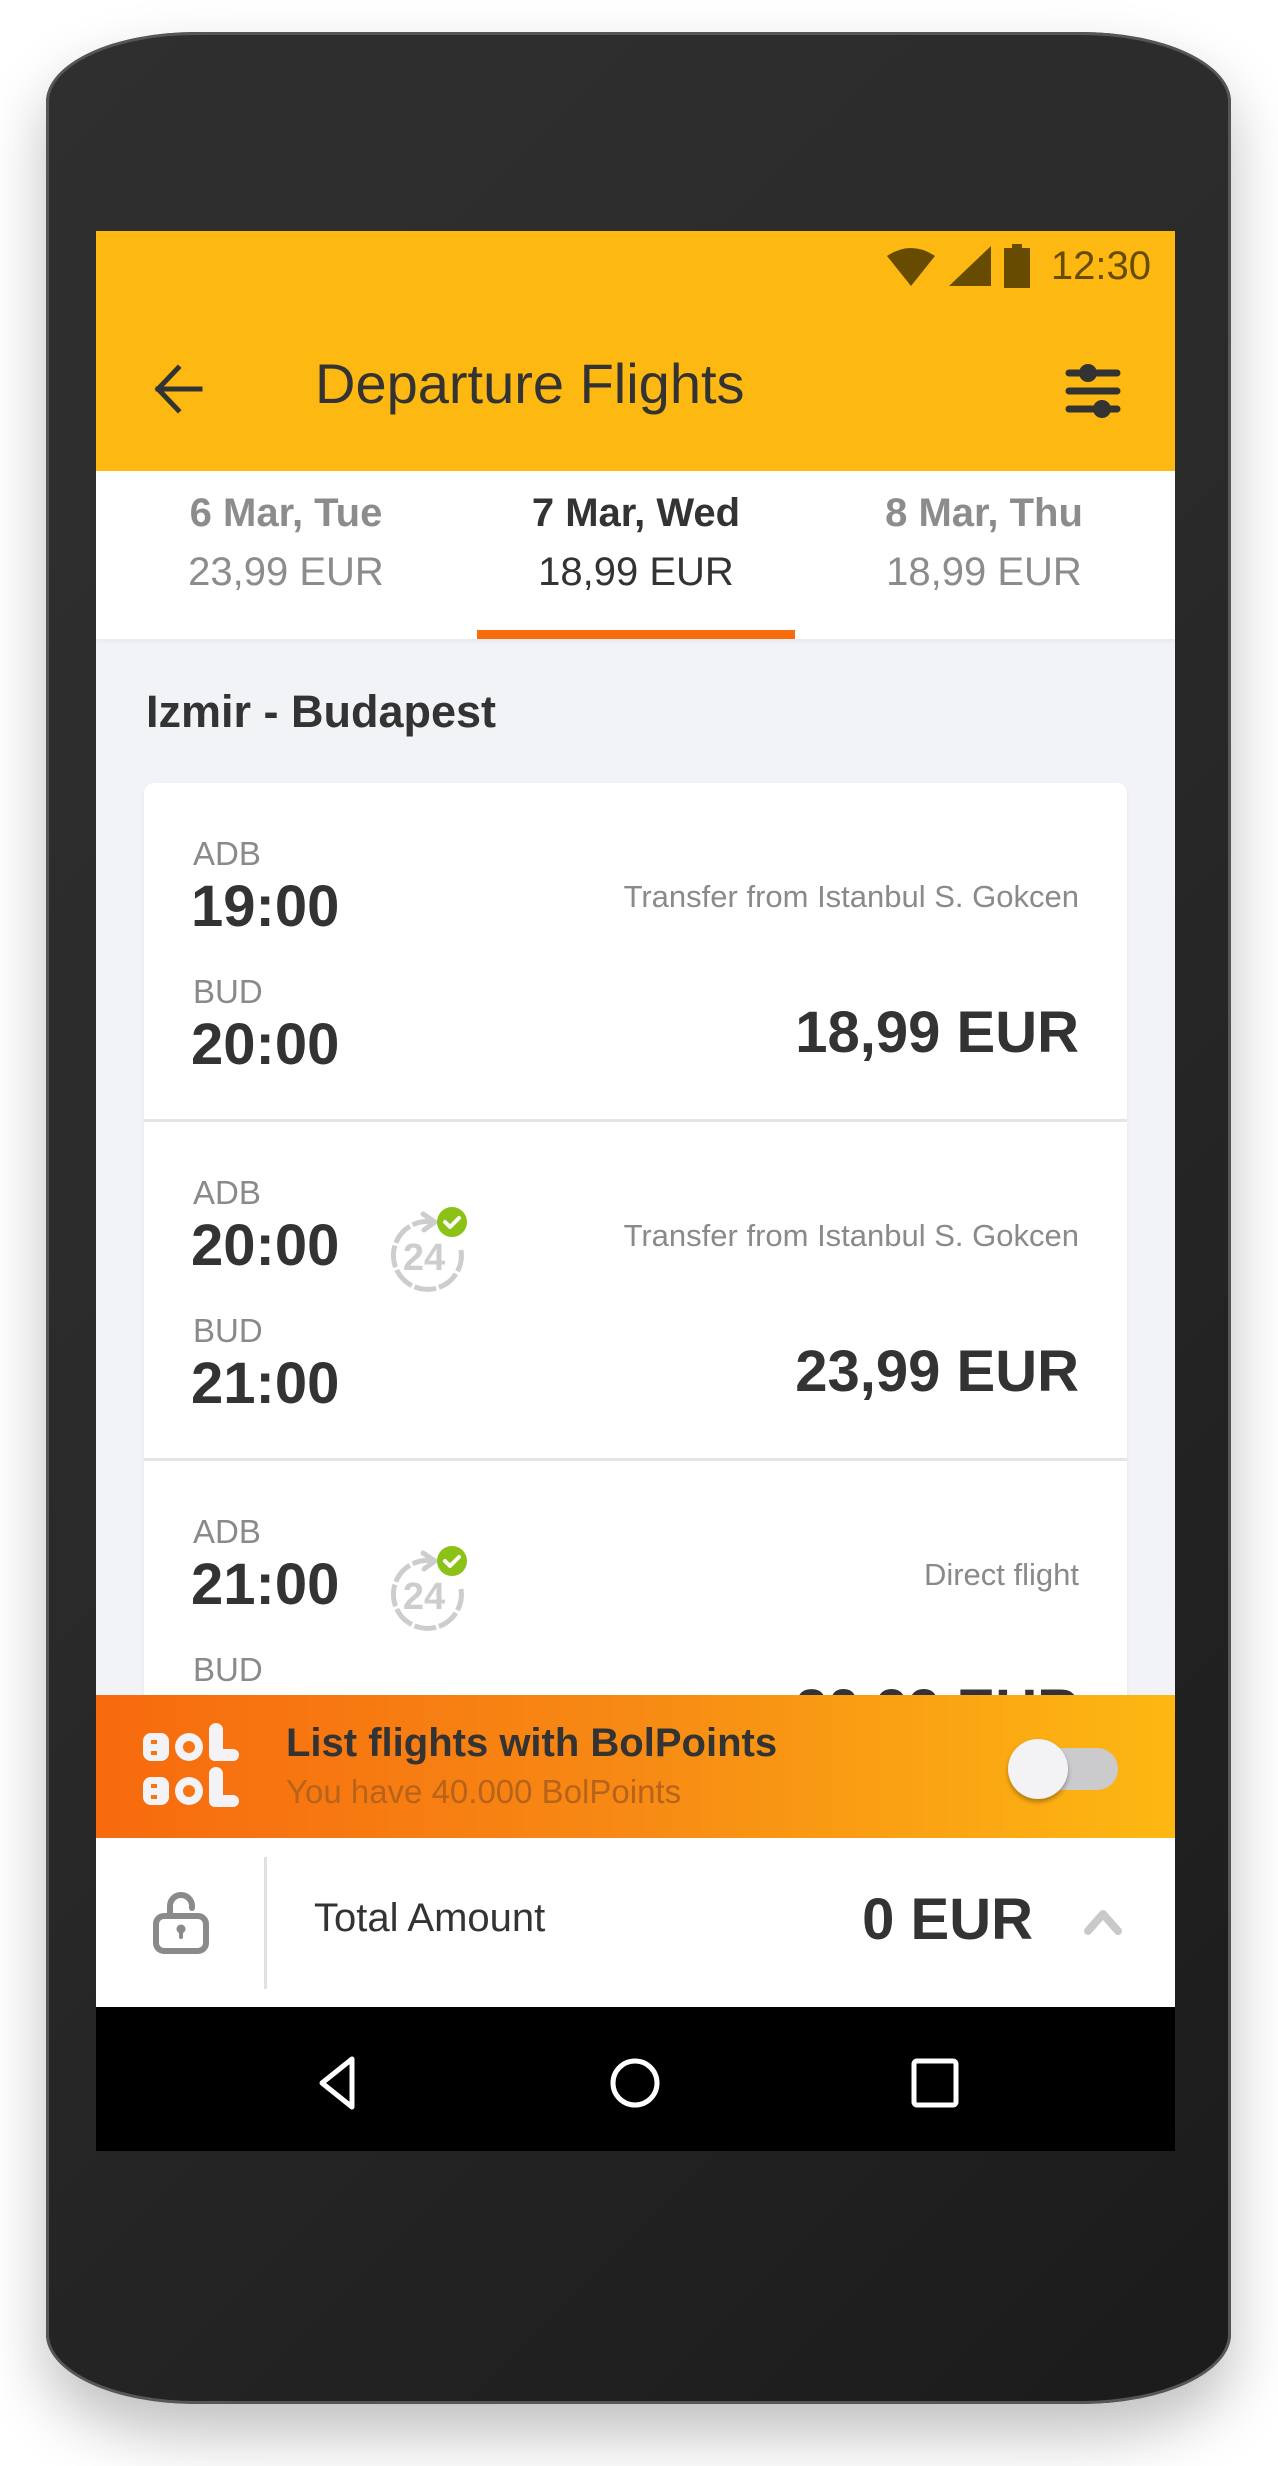 This screenshot has width=1278, height=2466. I want to click on tab-date: 7 Mar, Wed, so click(636, 513).